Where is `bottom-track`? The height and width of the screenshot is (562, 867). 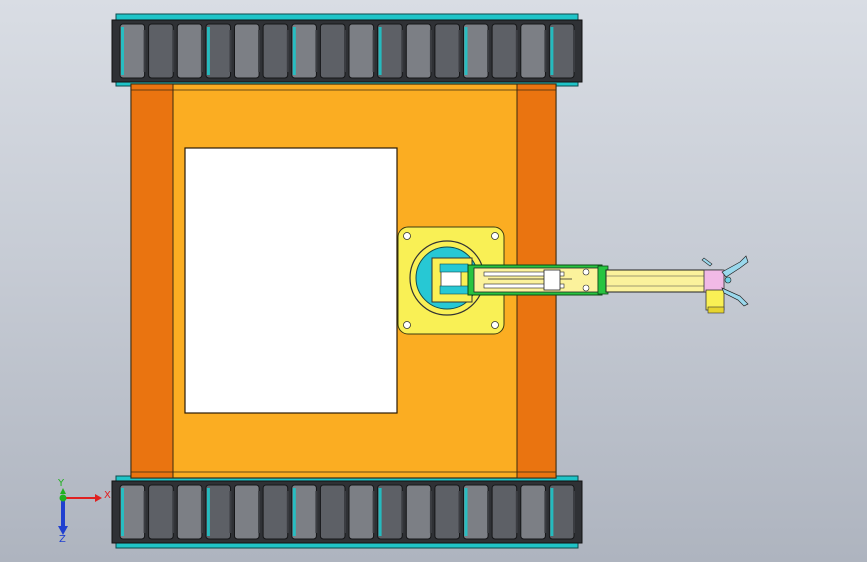
bottom-track is located at coordinates (347, 512).